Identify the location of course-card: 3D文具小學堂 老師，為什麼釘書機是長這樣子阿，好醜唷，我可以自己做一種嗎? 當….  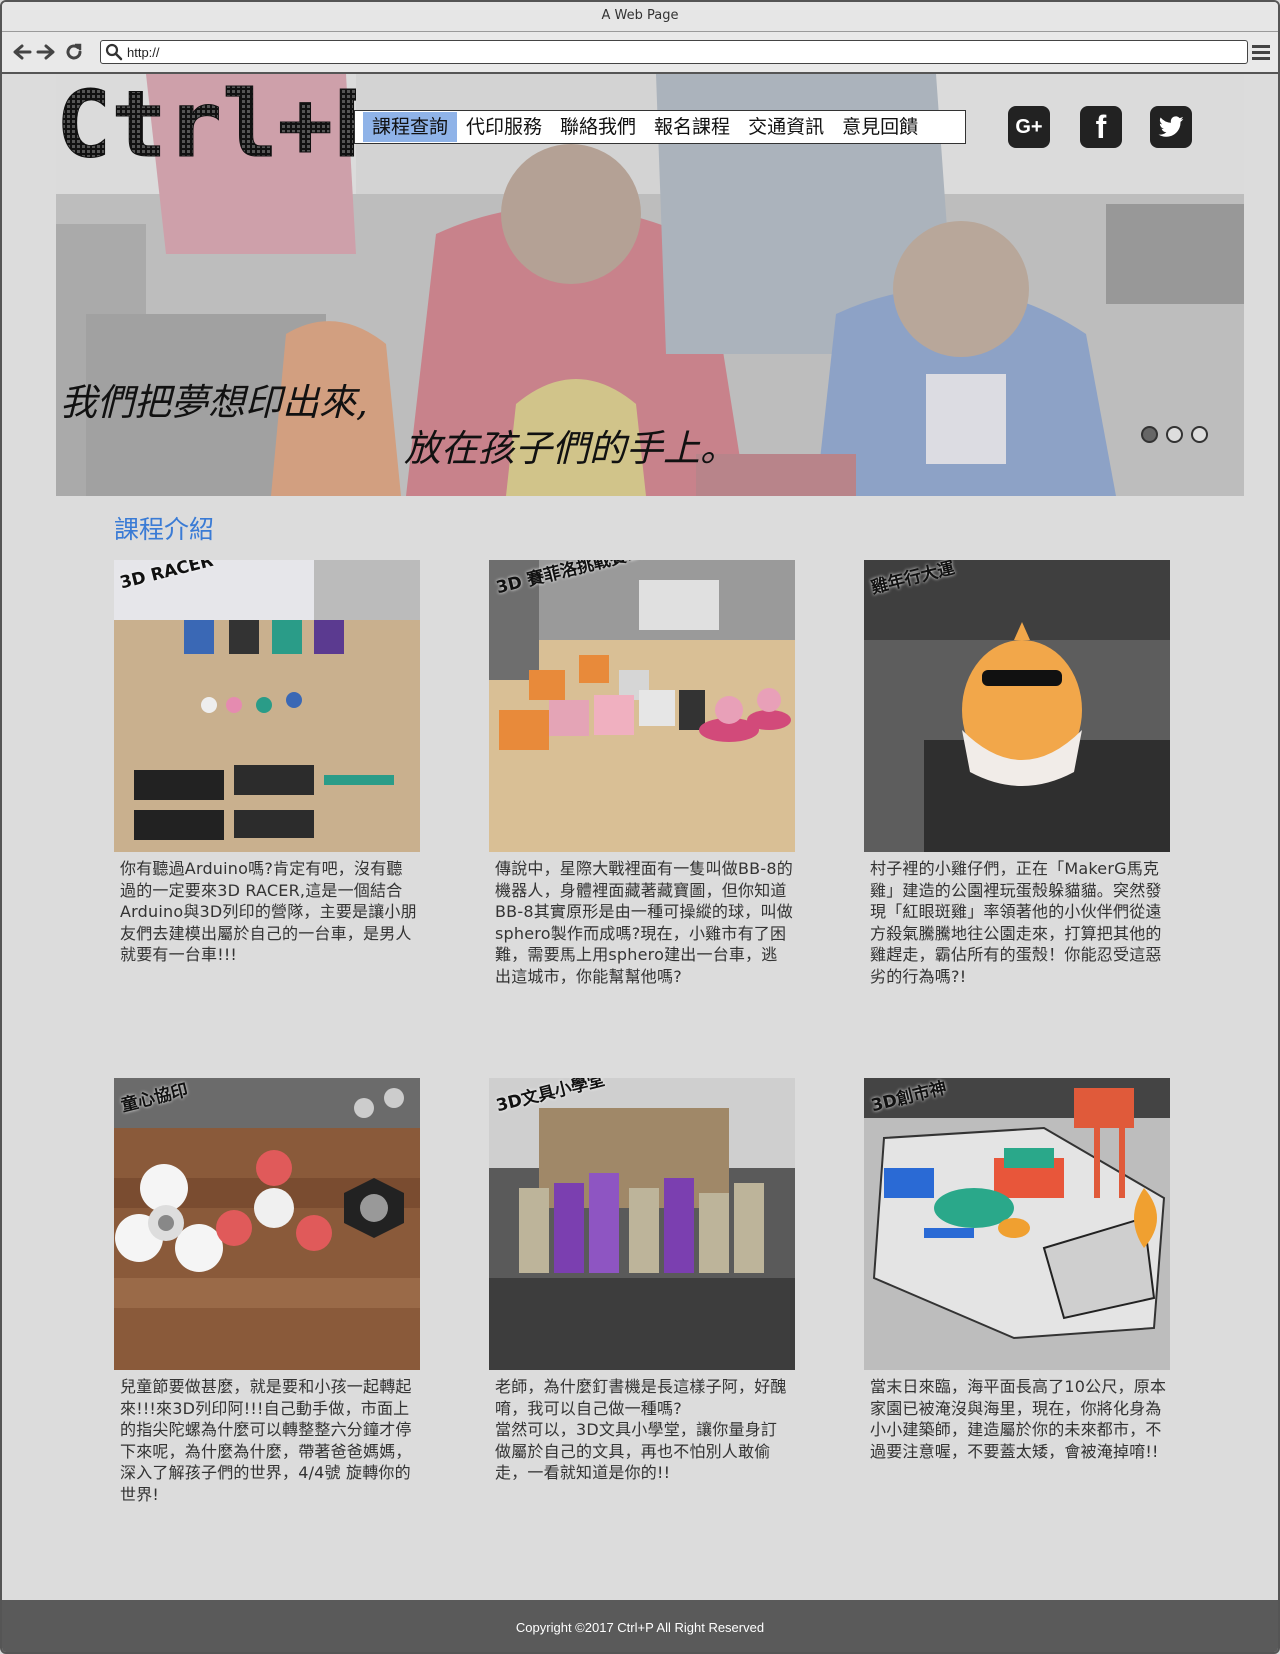
(643, 1281).